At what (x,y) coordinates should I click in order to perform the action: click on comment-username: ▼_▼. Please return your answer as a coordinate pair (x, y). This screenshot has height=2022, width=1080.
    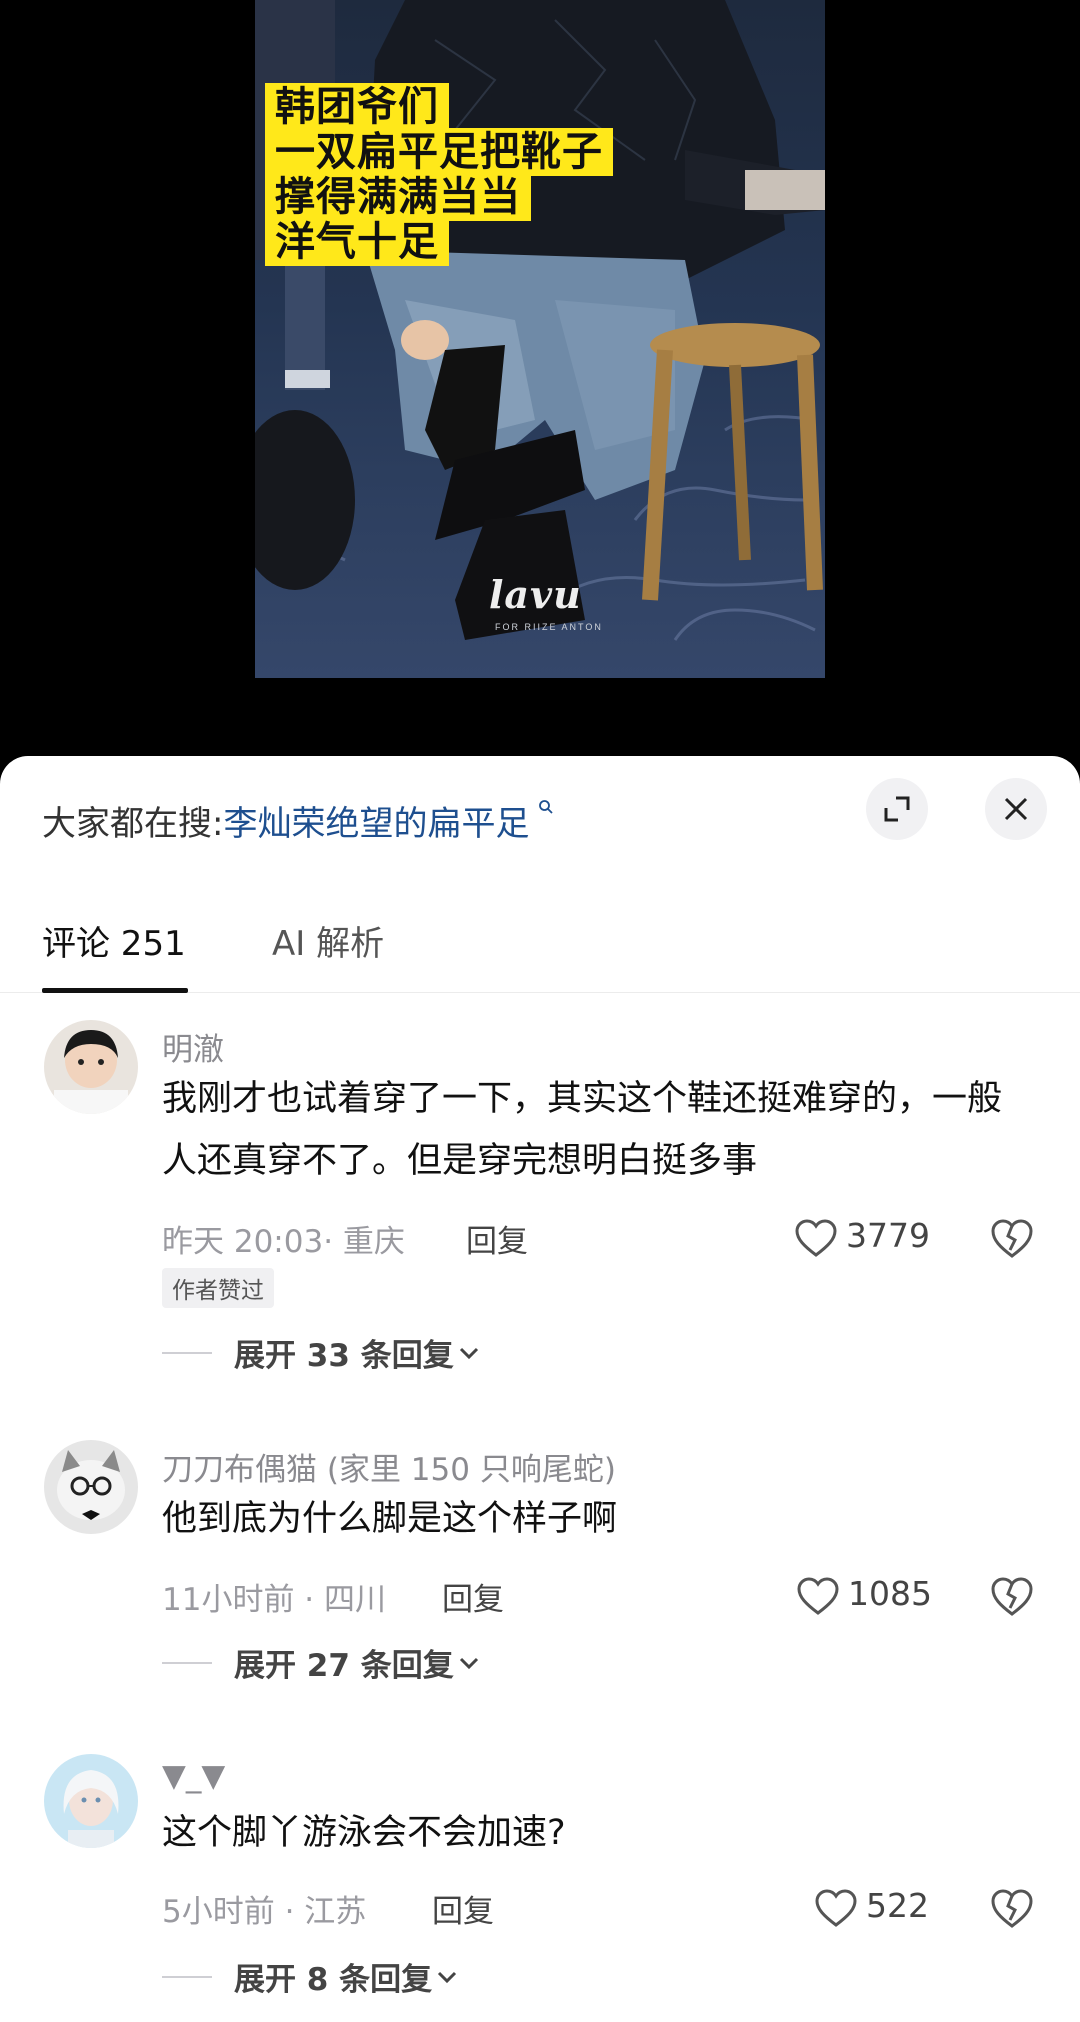
    Looking at the image, I should click on (193, 1776).